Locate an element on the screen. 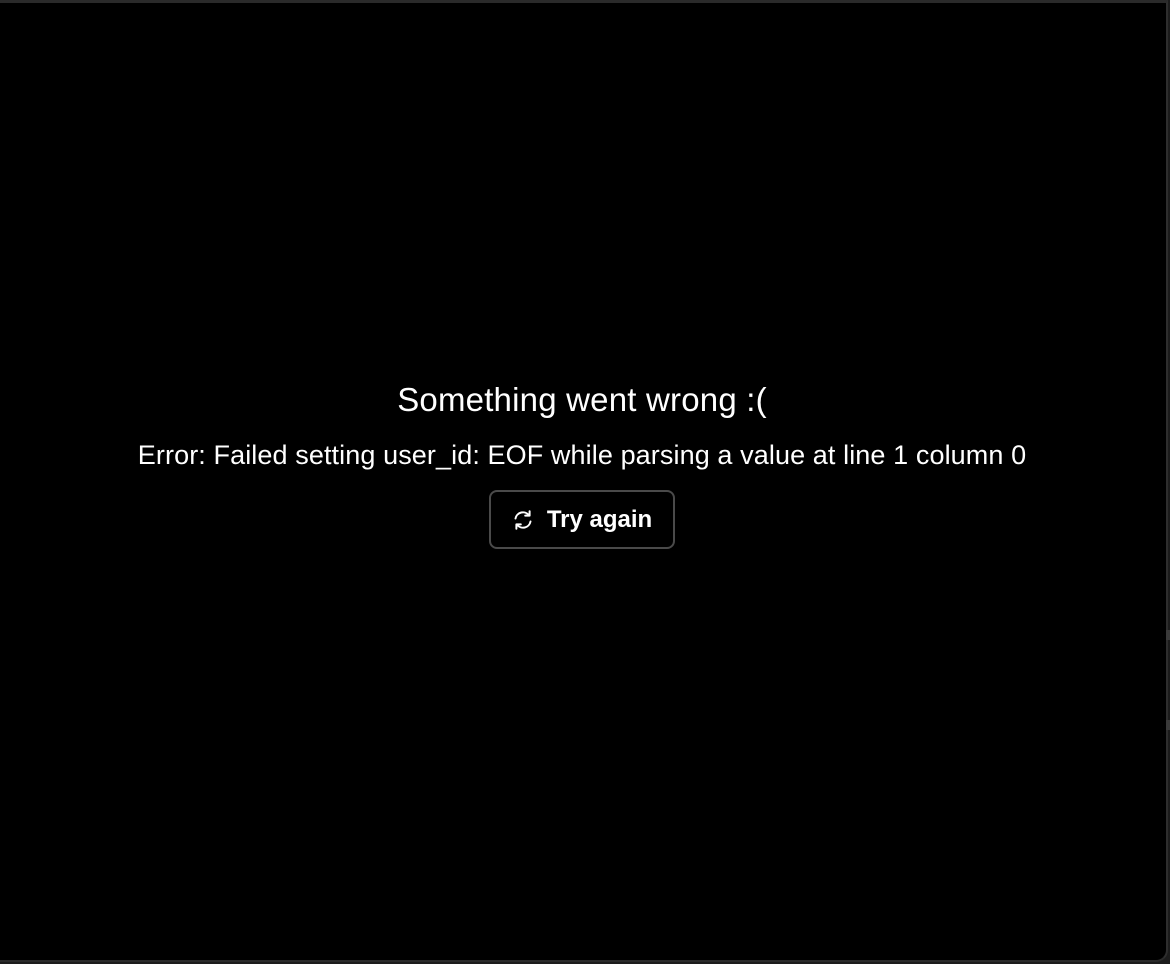  try-again-button: Try again is located at coordinates (582, 519).